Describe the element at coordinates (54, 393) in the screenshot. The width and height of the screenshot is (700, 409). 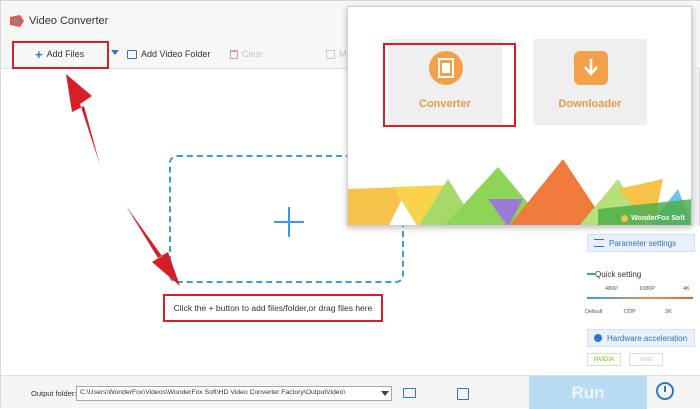
I see `output-folder-label: Output folder:` at that location.